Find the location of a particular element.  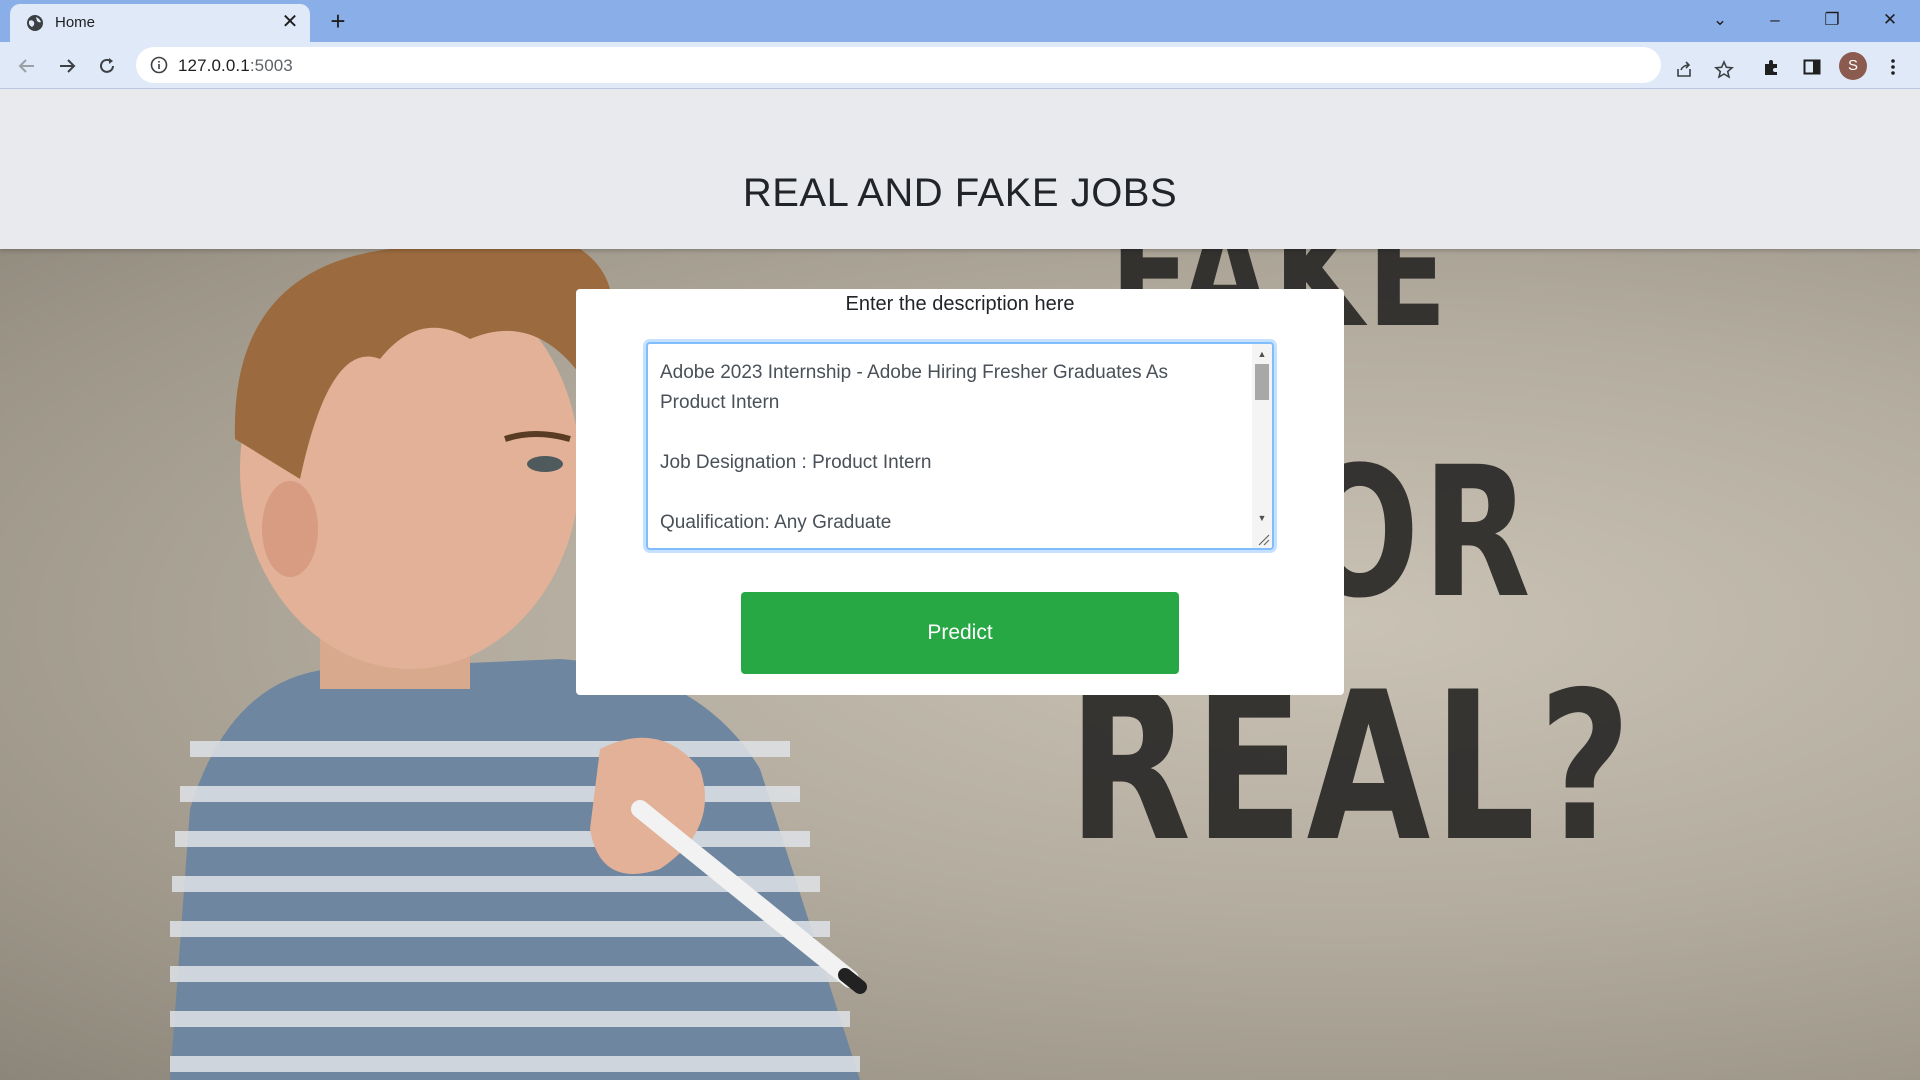

textarea-scrollbar: ▲ ▼ is located at coordinates (1262, 446).